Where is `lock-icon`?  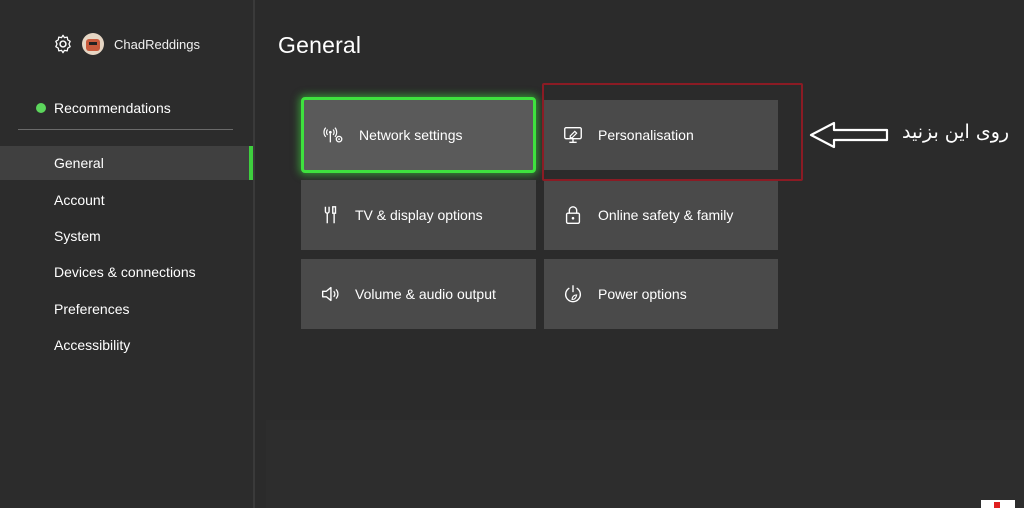
lock-icon is located at coordinates (573, 215).